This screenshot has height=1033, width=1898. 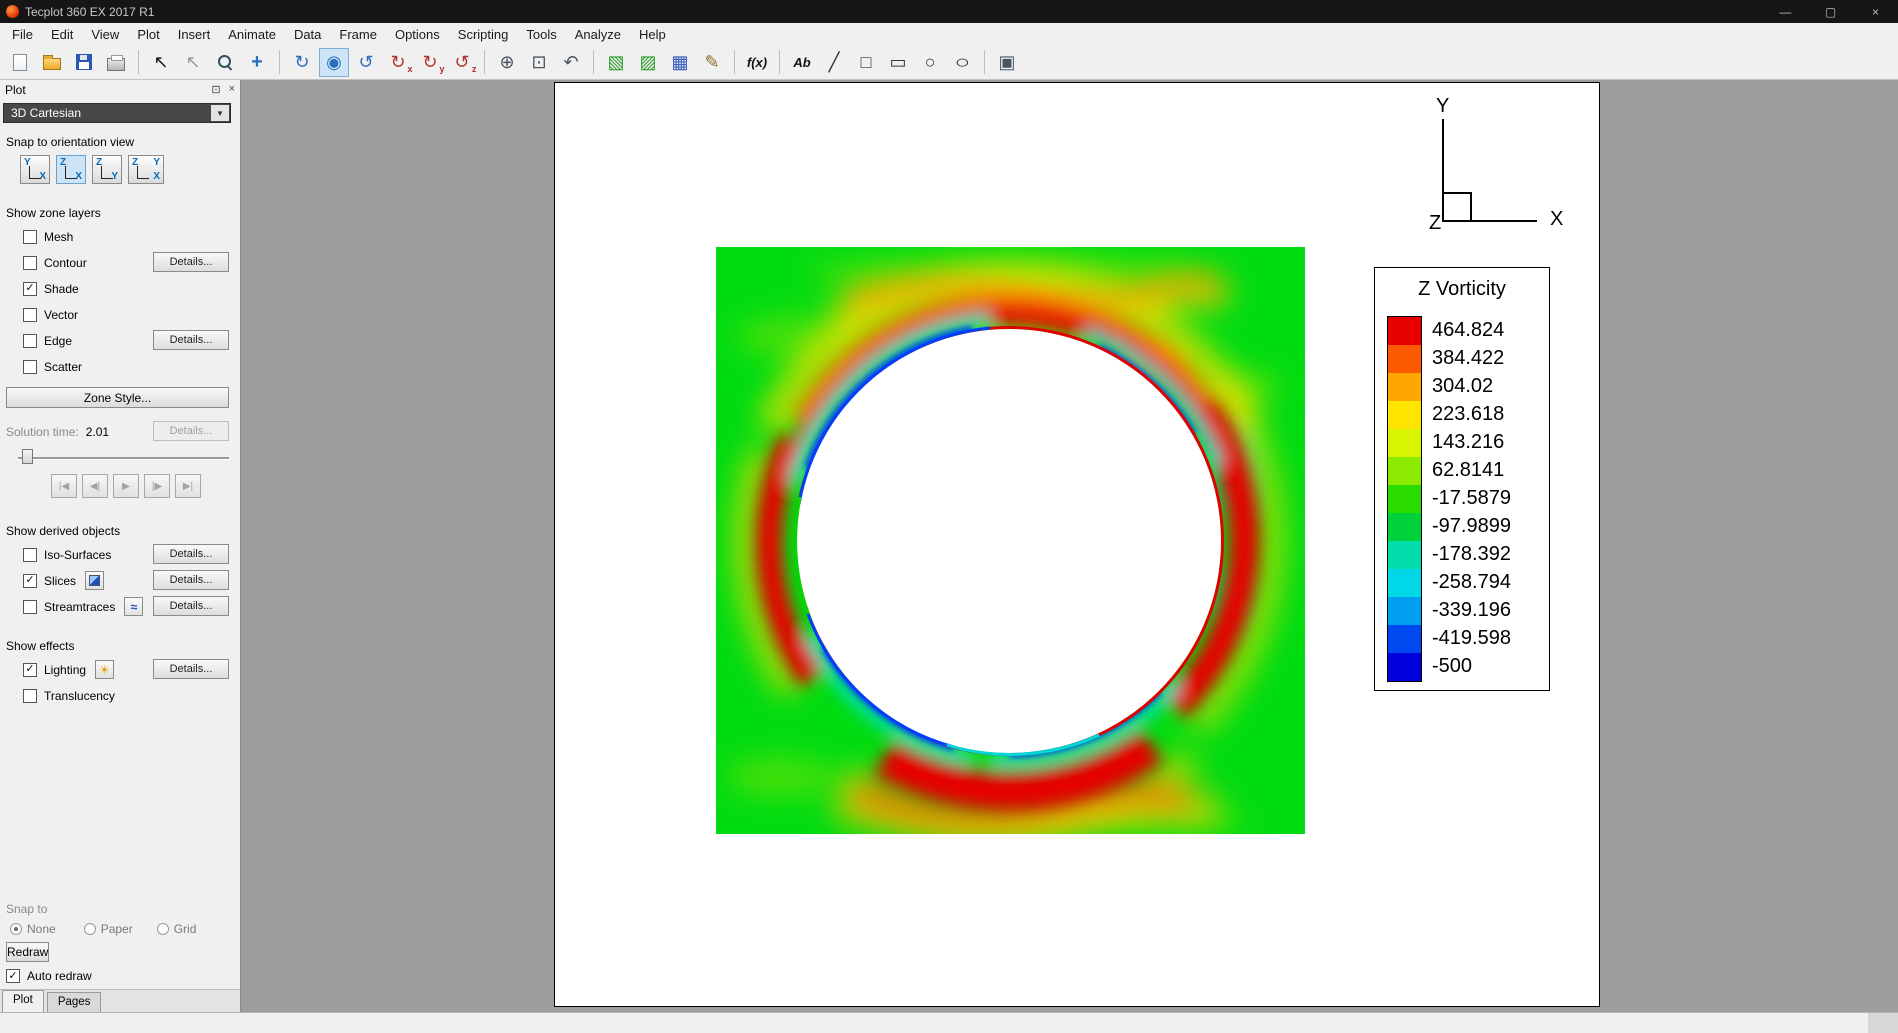 What do you see at coordinates (232, 89) in the screenshot?
I see `close-panel-icon: ×` at bounding box center [232, 89].